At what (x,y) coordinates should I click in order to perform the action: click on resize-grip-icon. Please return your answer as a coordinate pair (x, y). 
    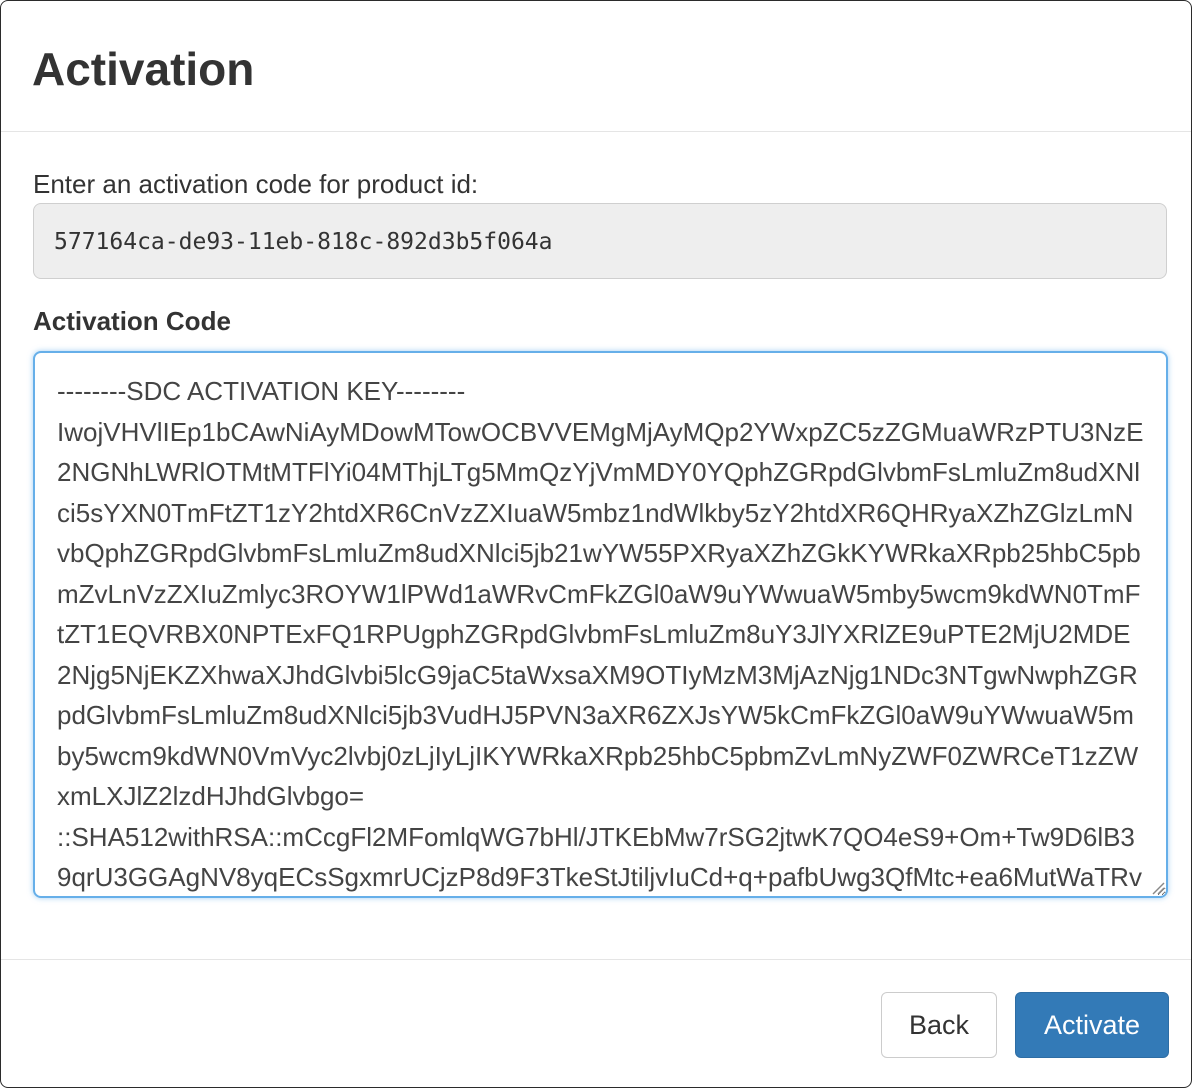
    Looking at the image, I should click on (1157, 887).